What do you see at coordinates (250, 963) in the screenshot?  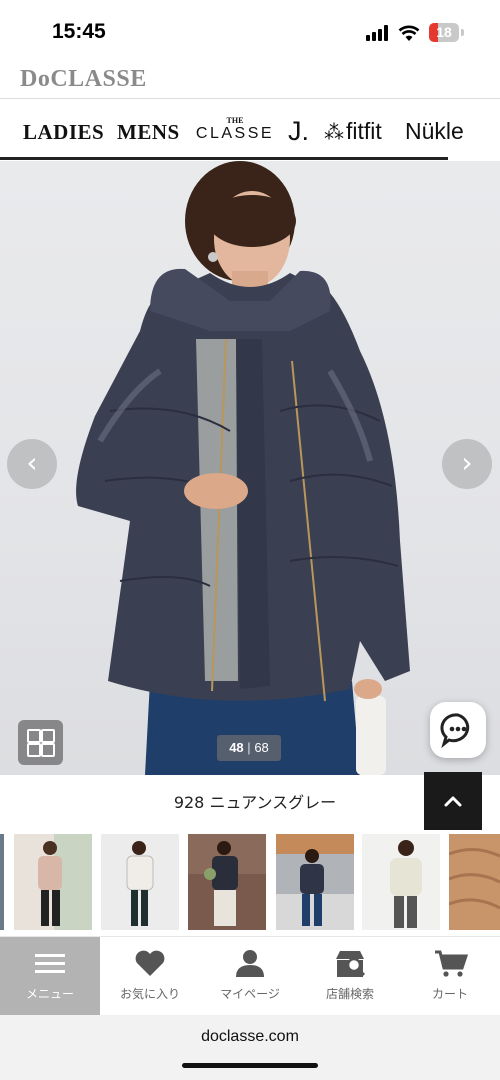 I see `person-icon` at bounding box center [250, 963].